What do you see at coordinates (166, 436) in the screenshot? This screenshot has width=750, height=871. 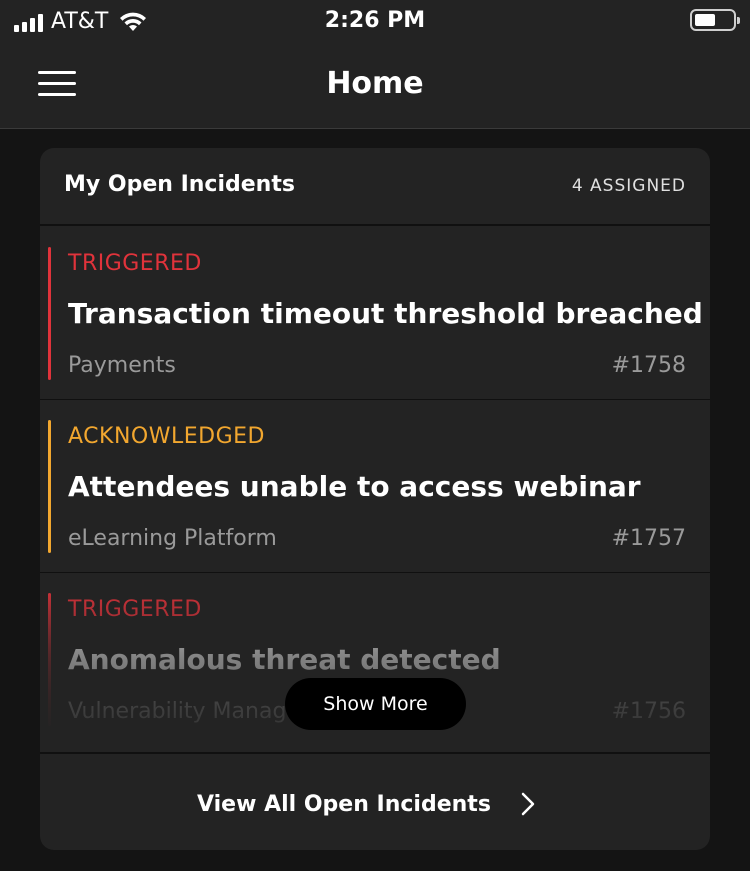 I see `incident-status: ACKNOWLEDGED` at bounding box center [166, 436].